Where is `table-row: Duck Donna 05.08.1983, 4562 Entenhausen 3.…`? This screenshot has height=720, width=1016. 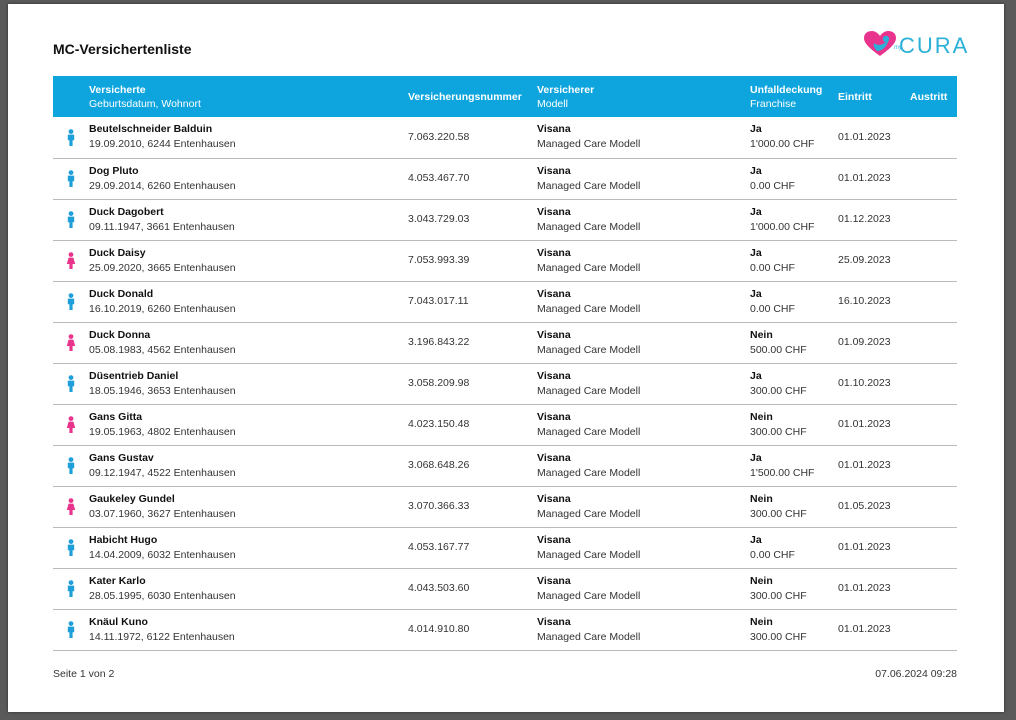
table-row: Duck Donna 05.08.1983, 4562 Entenhausen 3.… is located at coordinates (505, 342).